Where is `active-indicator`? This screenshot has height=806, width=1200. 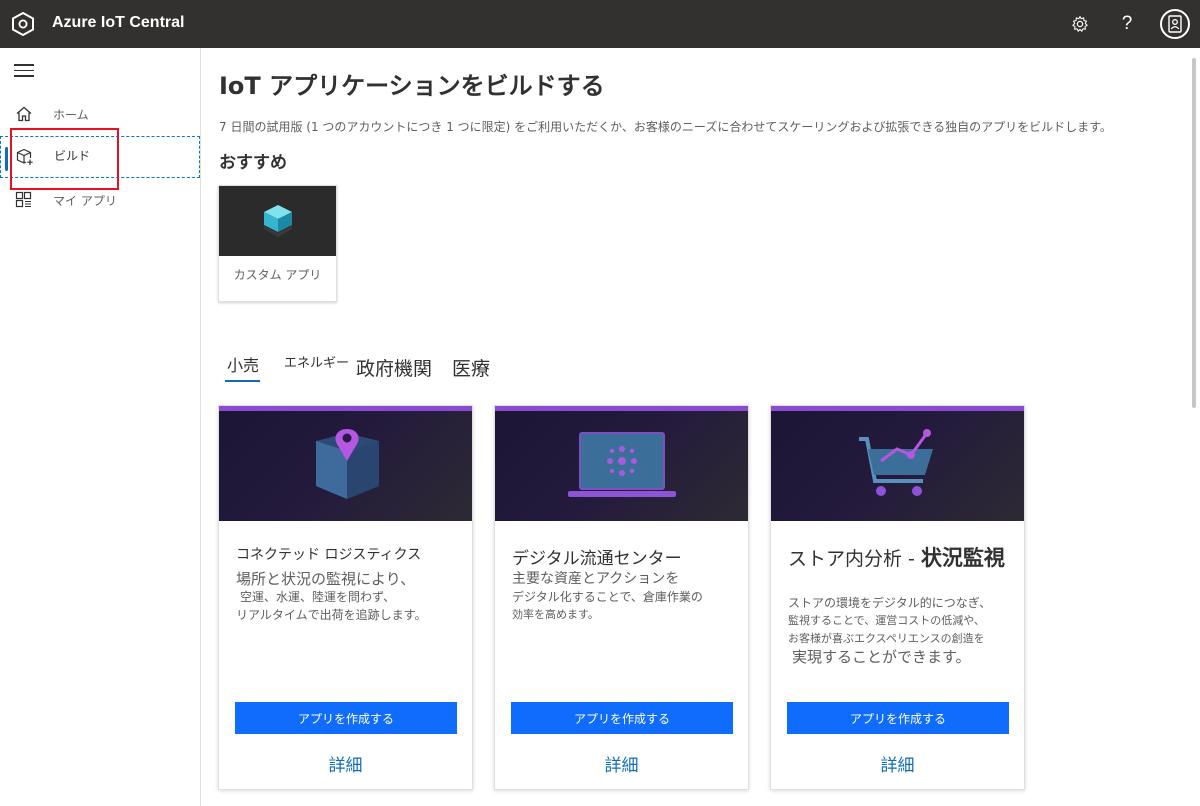
active-indicator is located at coordinates (6, 159).